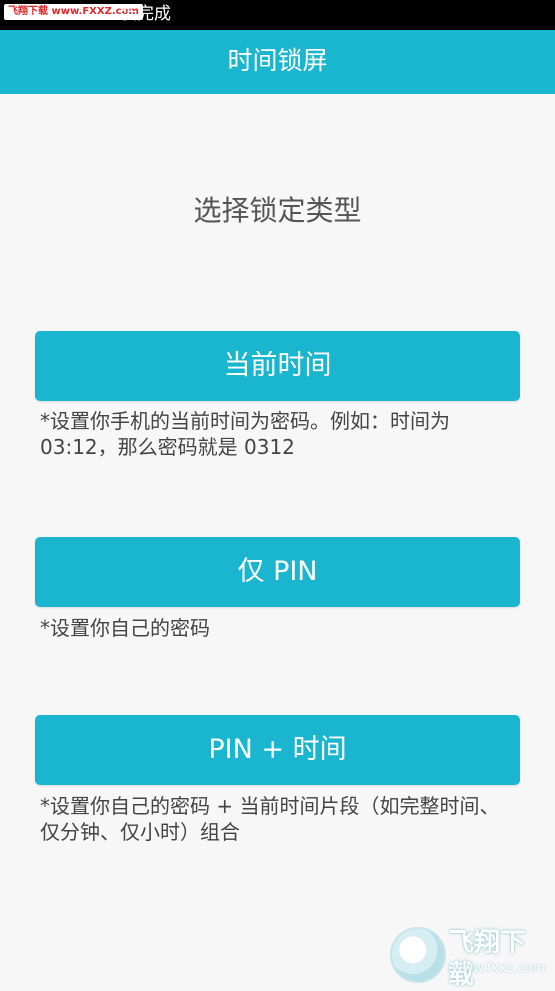  Describe the element at coordinates (499, 968) in the screenshot. I see `watermark-url: www.fxxz.com` at that location.